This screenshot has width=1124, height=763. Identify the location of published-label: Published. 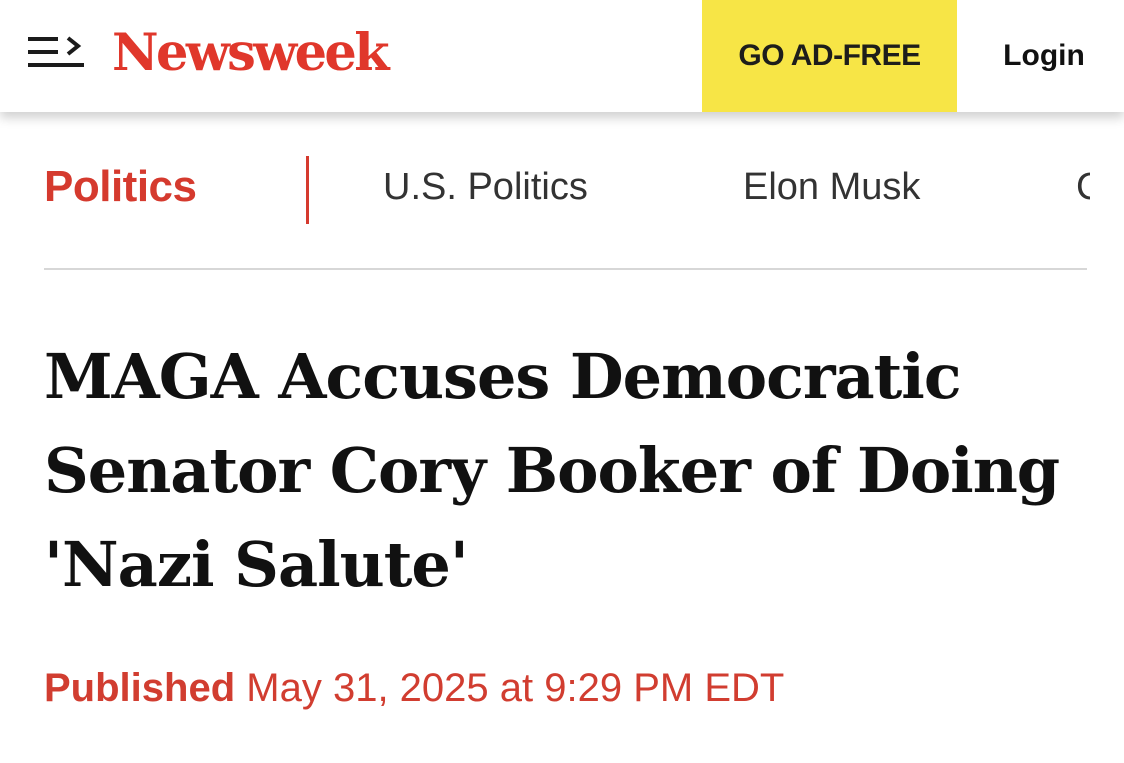
(140, 688).